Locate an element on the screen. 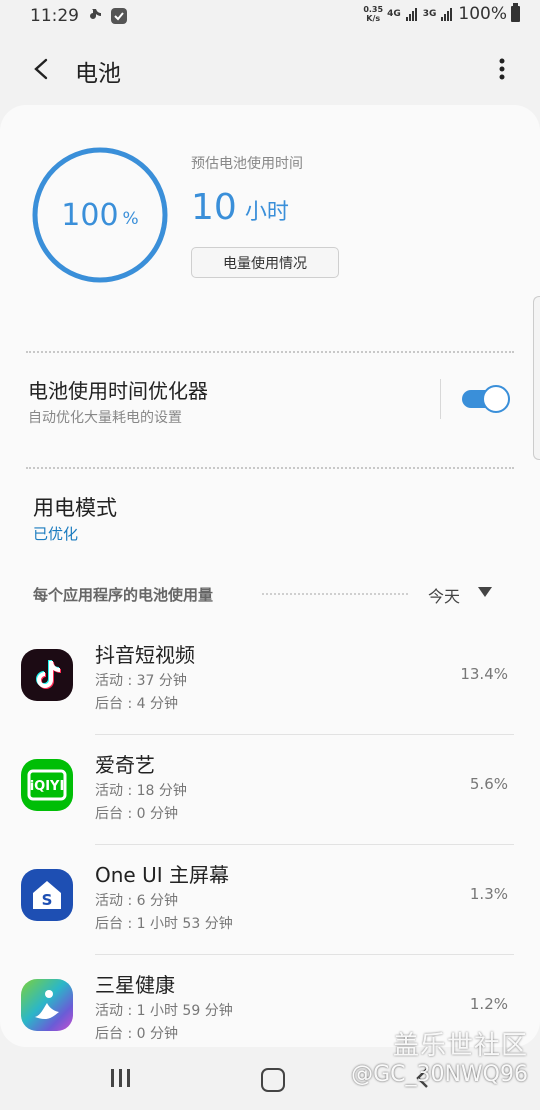  battery-level-value: 100 is located at coordinates (90, 215).